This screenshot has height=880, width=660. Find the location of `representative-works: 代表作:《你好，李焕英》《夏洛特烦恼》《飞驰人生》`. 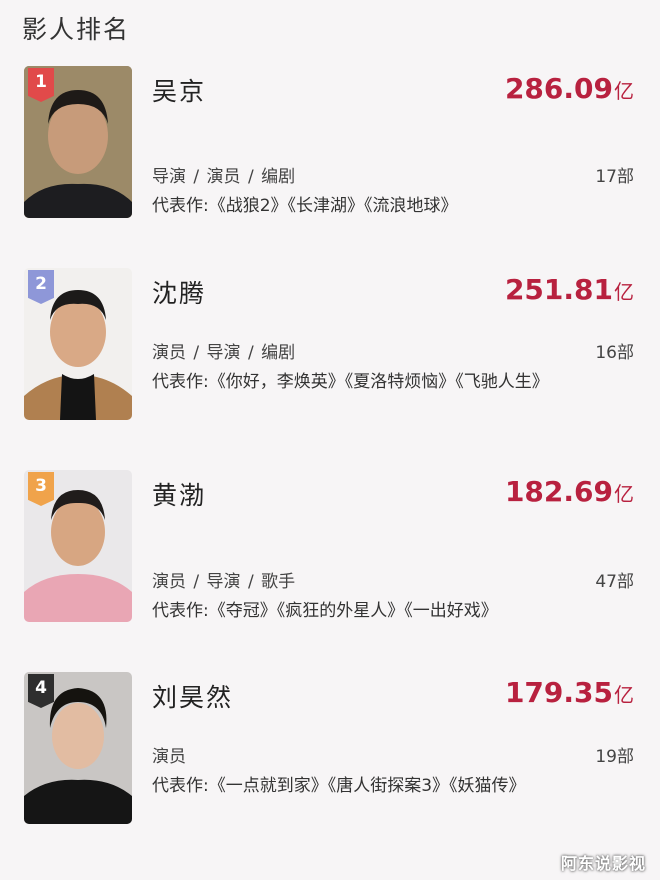

representative-works: 代表作:《你好，李焕英》《夏洛特烦恼》《飞驰人生》 is located at coordinates (350, 382).